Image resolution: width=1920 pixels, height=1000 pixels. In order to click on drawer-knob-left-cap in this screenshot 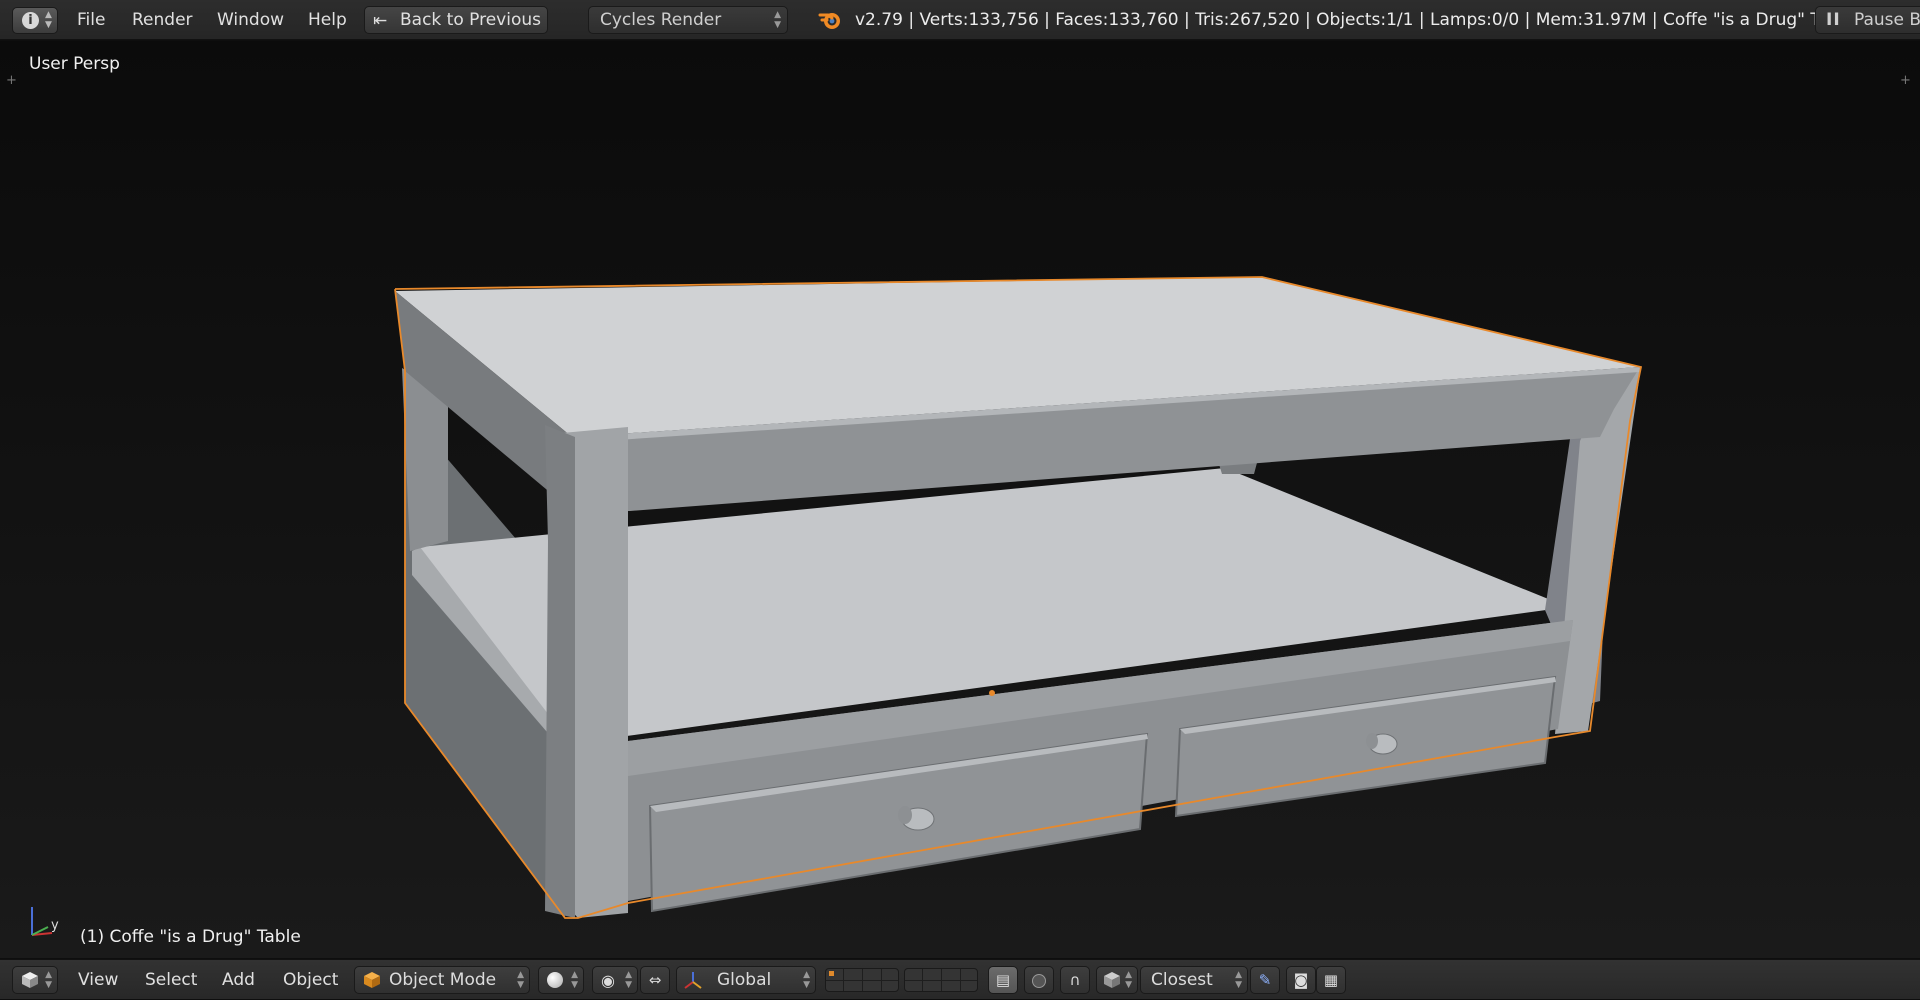, I will do `click(905, 815)`.